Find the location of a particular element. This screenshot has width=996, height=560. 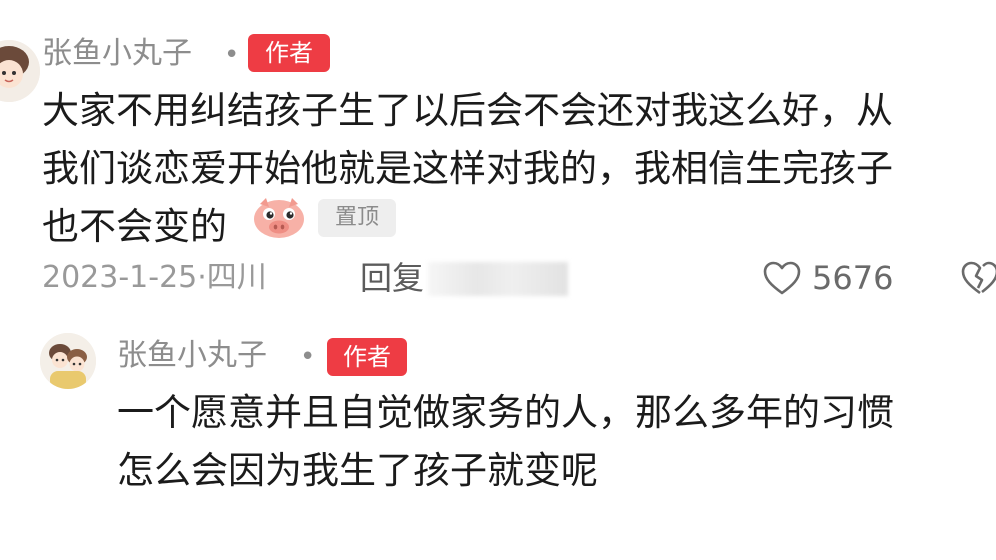

like-count: 5676 is located at coordinates (853, 278).